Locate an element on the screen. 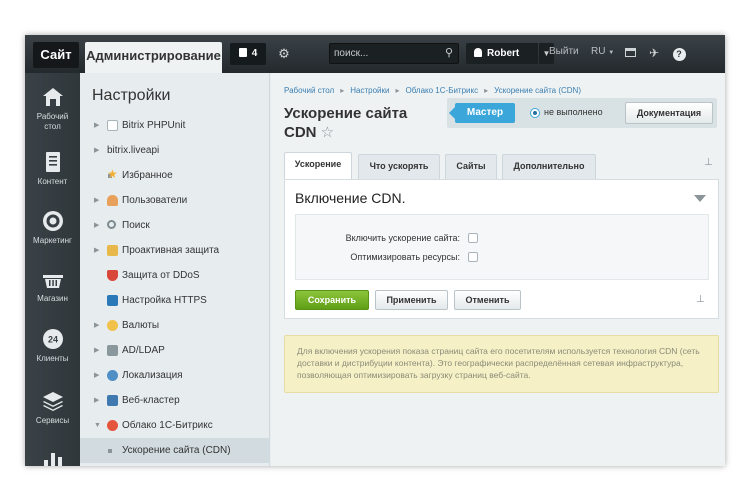 The height and width of the screenshot is (500, 750). help-icon: ? is located at coordinates (679, 53).